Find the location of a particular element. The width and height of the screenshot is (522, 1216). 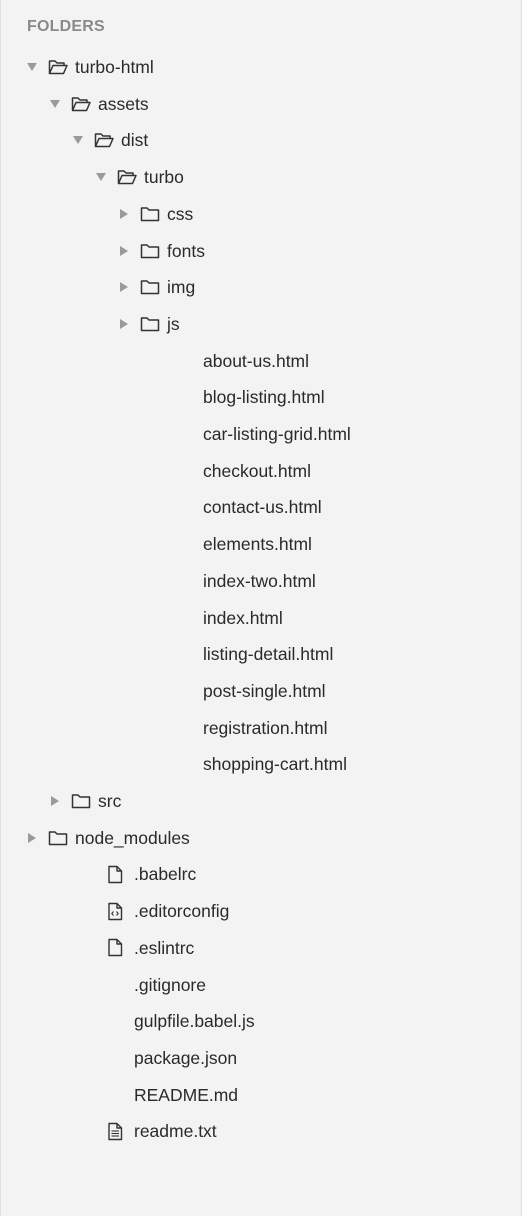

tree-item-label: elements.html is located at coordinates (257, 544).